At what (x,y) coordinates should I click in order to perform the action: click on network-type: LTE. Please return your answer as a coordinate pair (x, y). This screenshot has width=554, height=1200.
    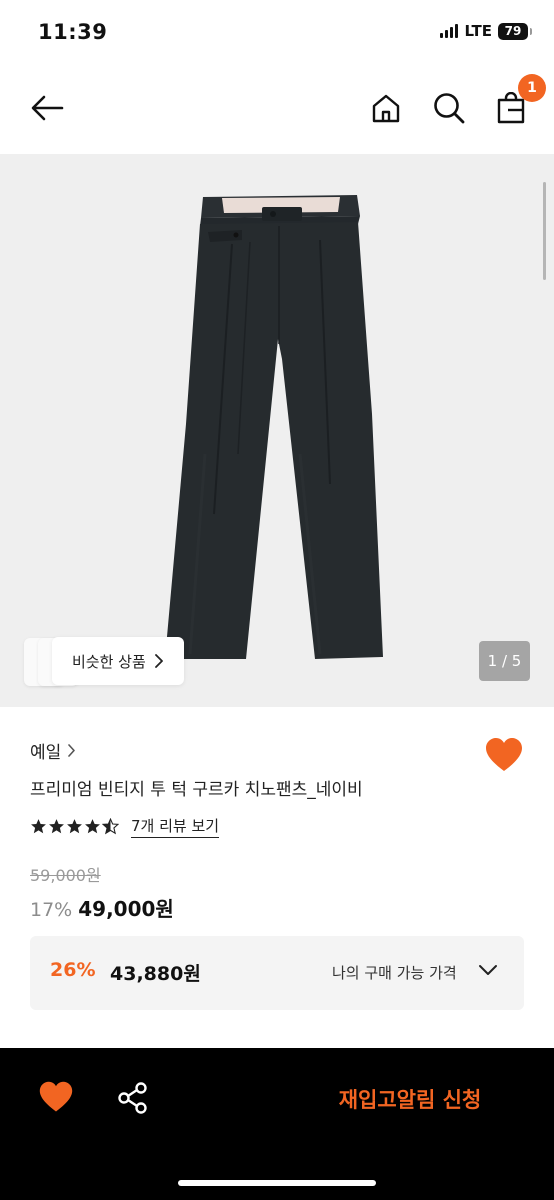
    Looking at the image, I should click on (478, 31).